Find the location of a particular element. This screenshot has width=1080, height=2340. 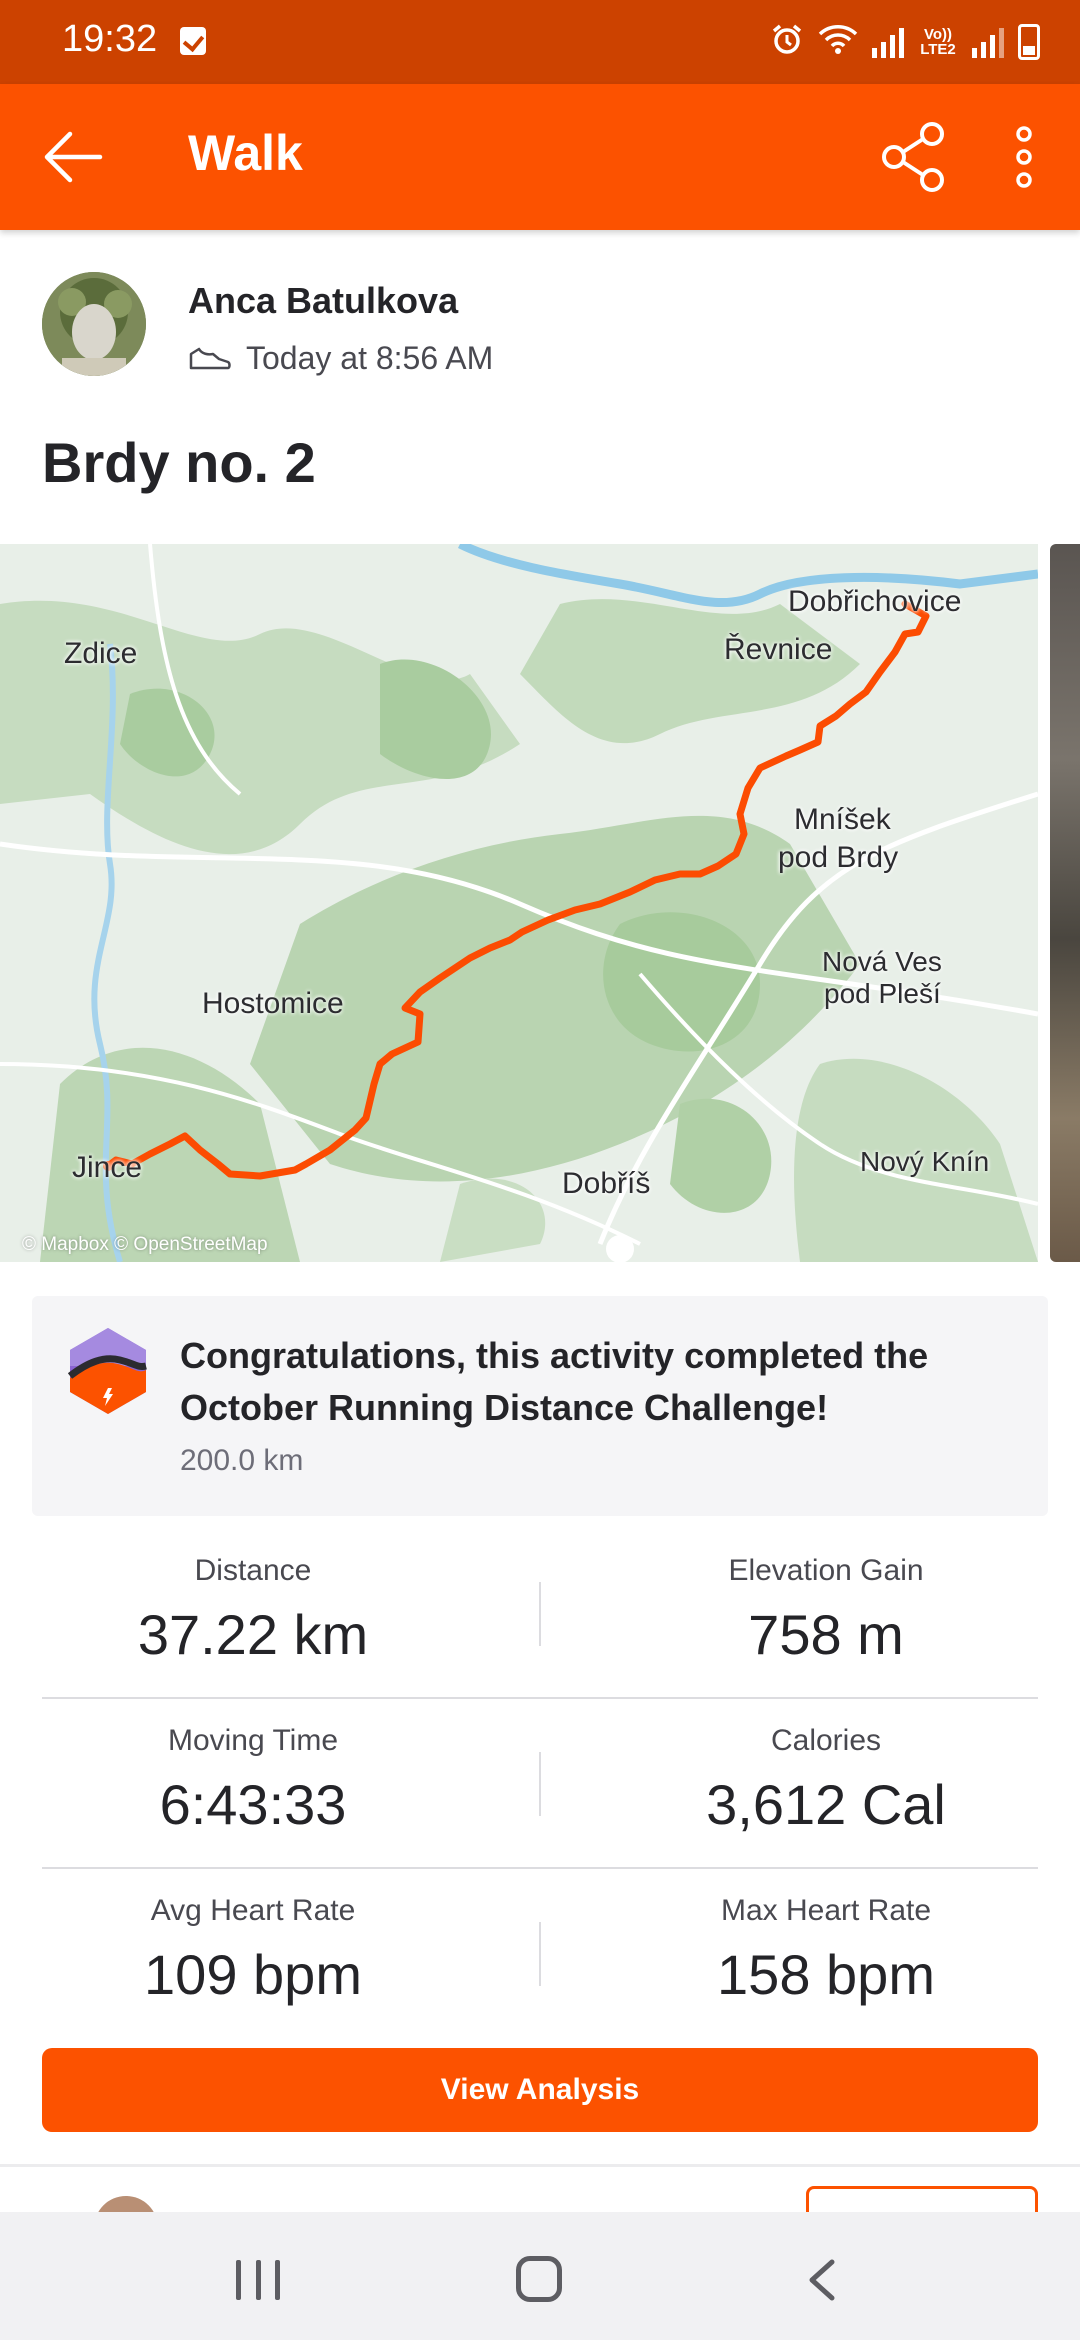

view-analysis-button: View Analysis is located at coordinates (540, 2090).